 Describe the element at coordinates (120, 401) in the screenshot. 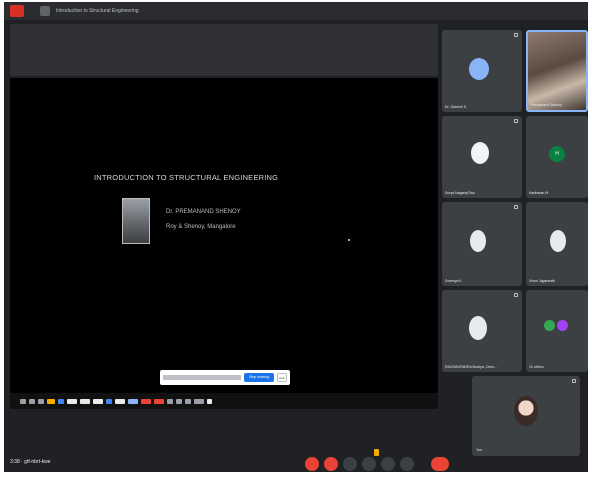

I see `taskbar-app-5-icon` at that location.